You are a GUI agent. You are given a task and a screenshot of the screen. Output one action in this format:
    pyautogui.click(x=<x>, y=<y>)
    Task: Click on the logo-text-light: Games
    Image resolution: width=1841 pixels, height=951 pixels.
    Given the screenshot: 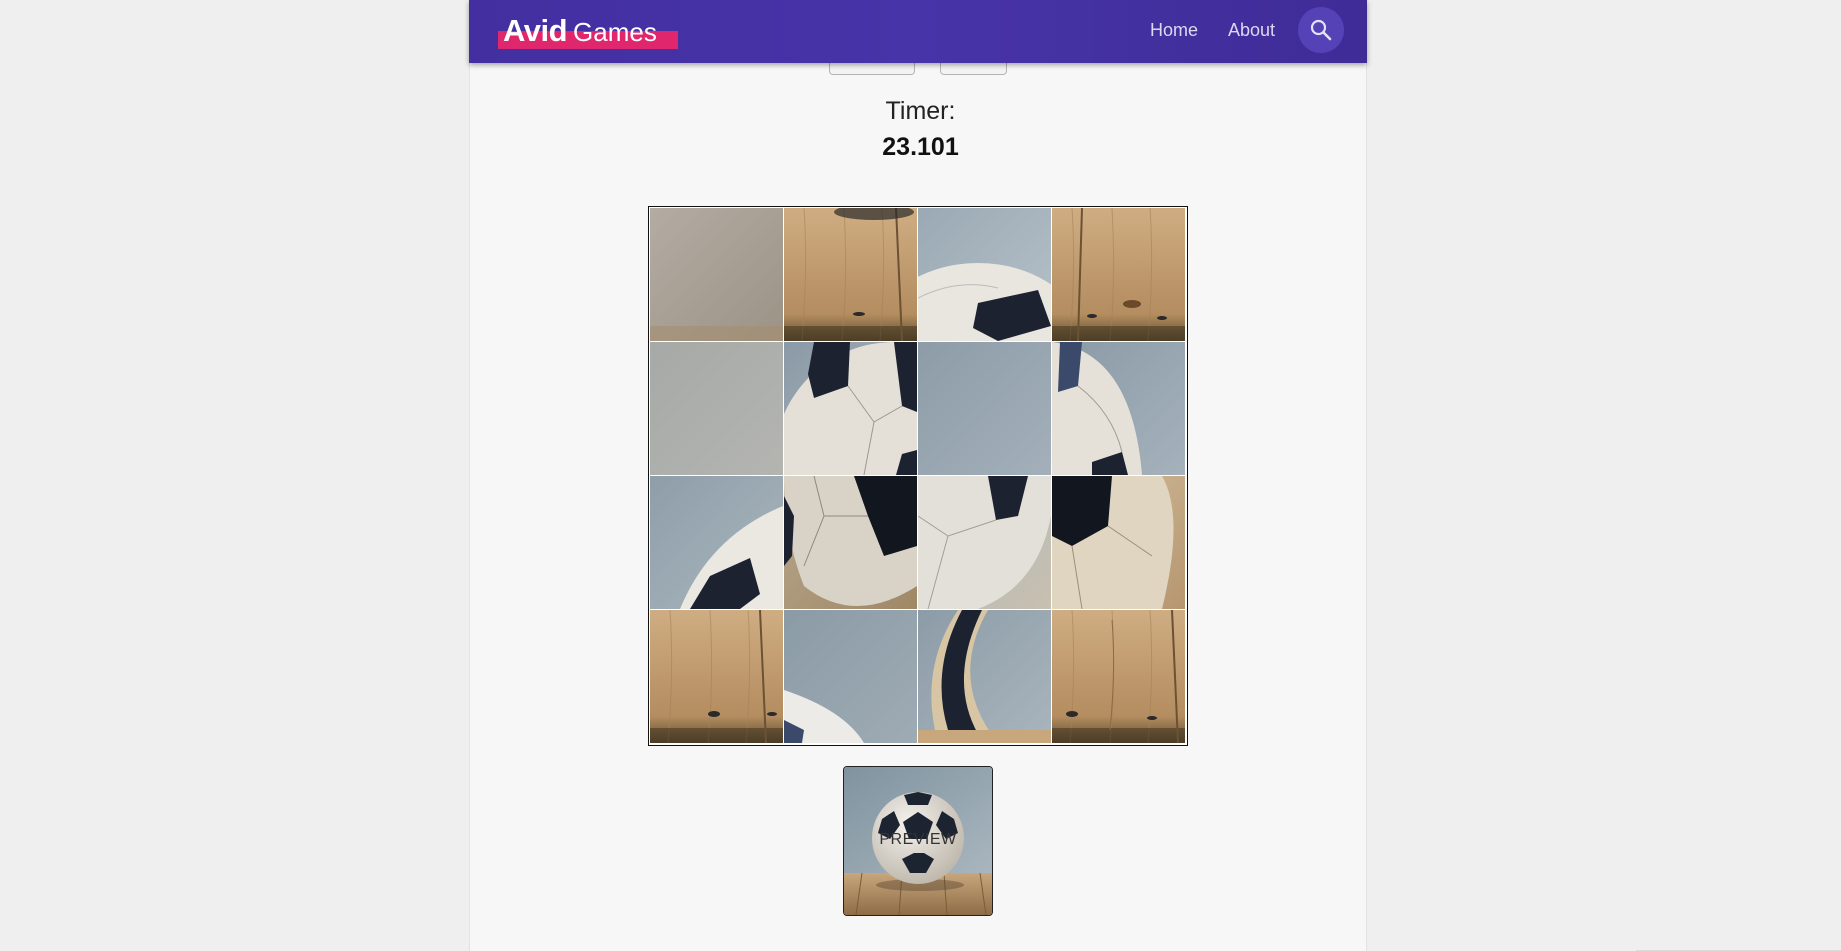 What is the action you would take?
    pyautogui.click(x=615, y=32)
    